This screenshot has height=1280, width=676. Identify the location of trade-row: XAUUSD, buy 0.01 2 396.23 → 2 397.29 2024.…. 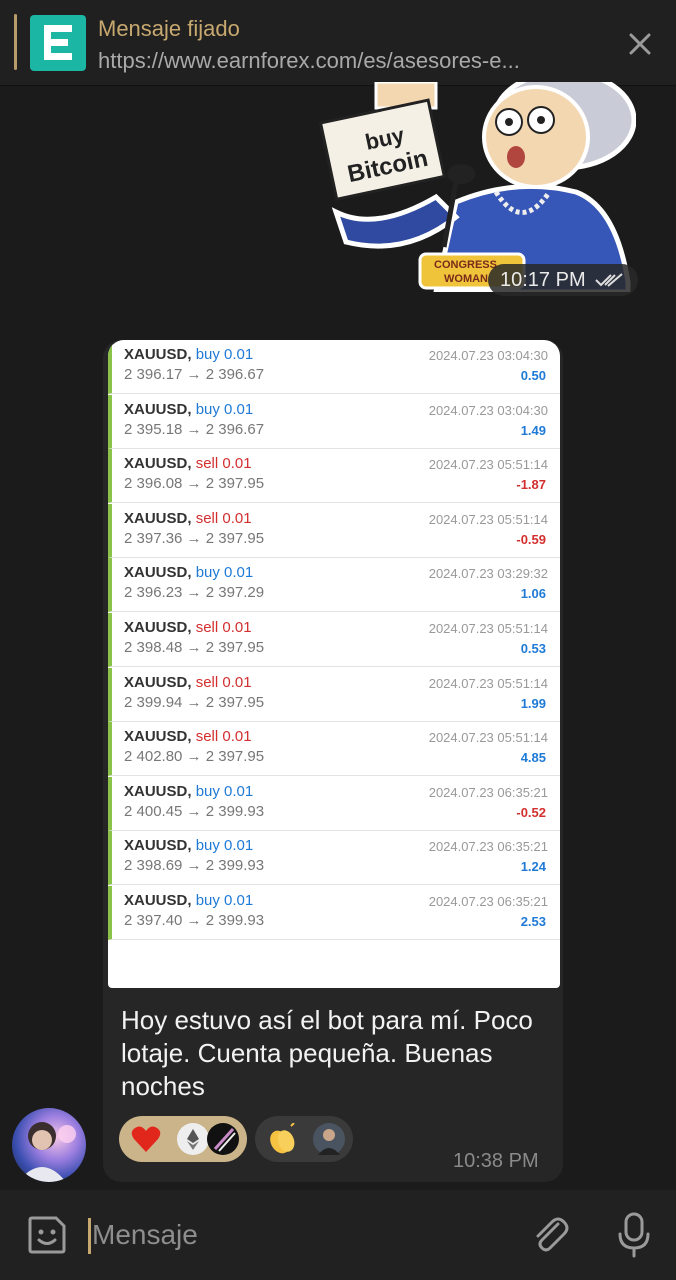
(334, 585).